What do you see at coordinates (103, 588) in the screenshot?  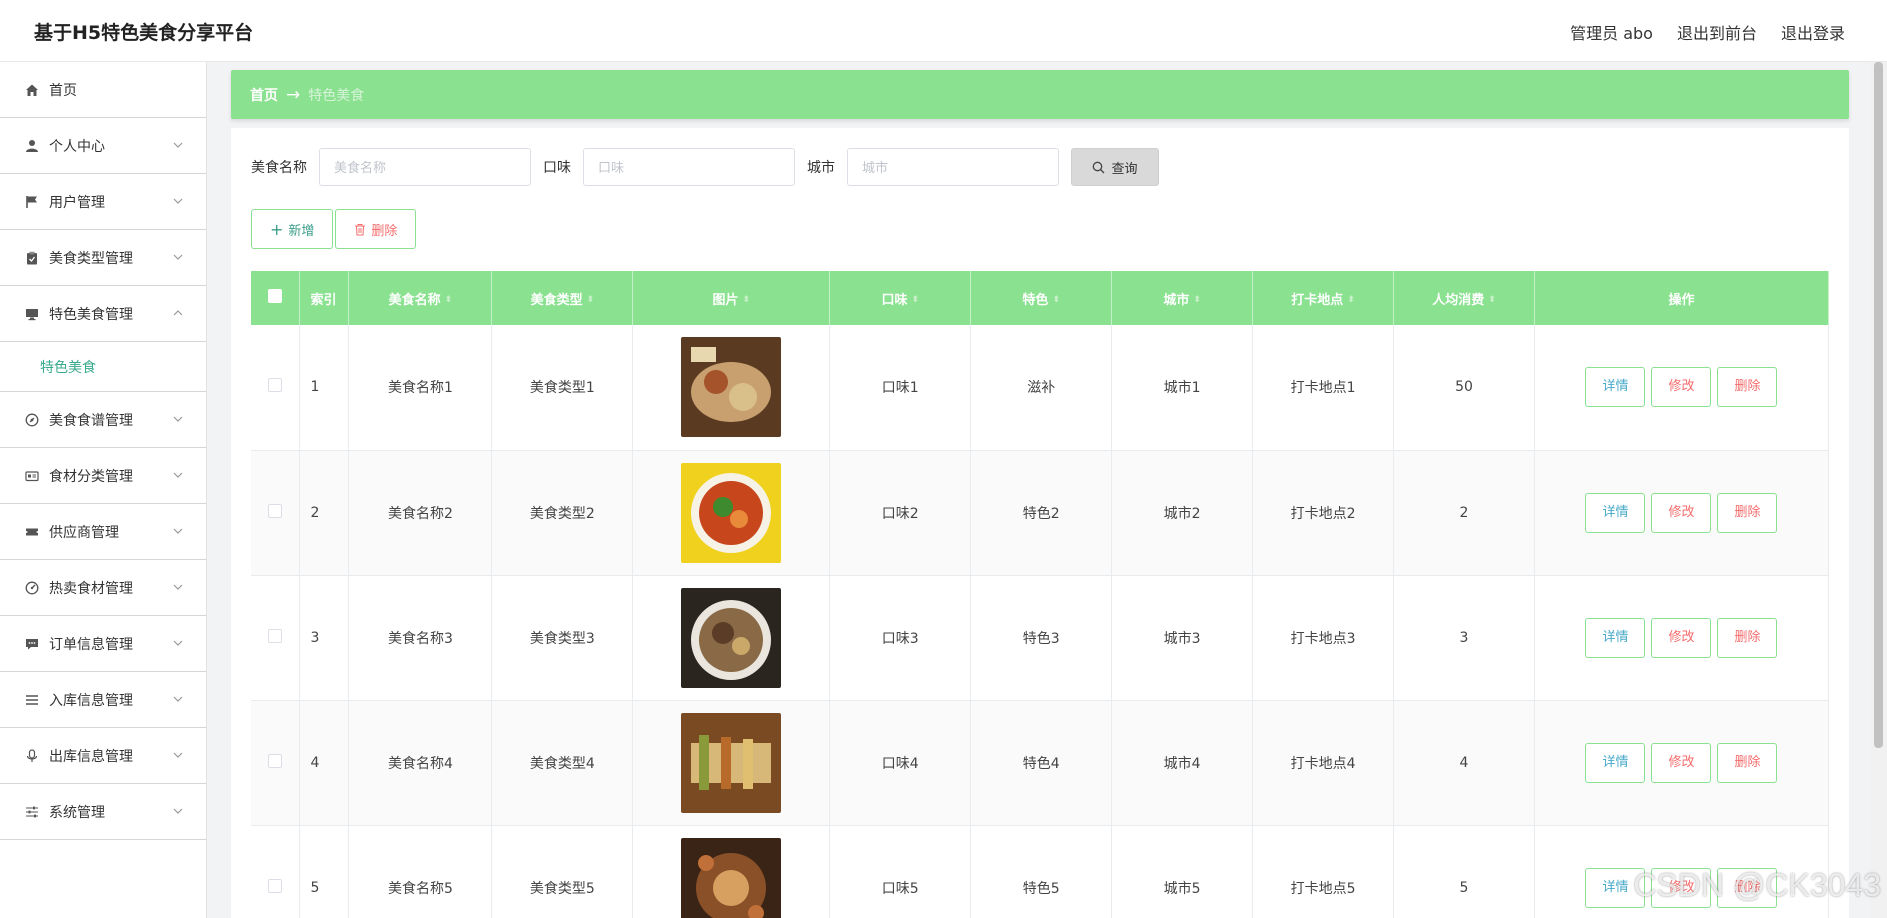 I see `sidebar-item-hot-ingredient-management: 热卖食材管理` at bounding box center [103, 588].